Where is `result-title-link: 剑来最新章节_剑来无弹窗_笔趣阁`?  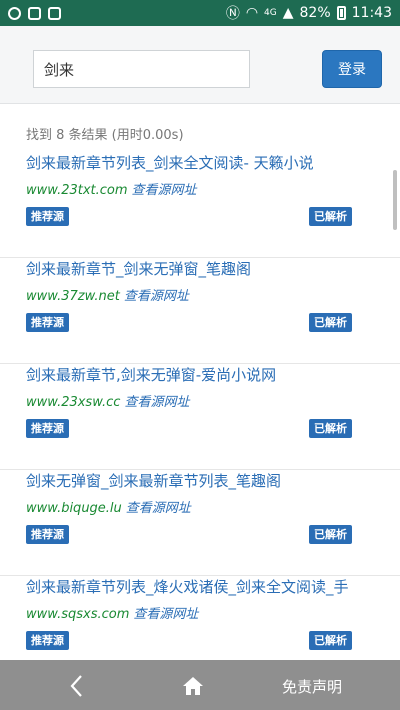 result-title-link: 剑来最新章节_剑来无弹窗_笔趣阁 is located at coordinates (201, 268).